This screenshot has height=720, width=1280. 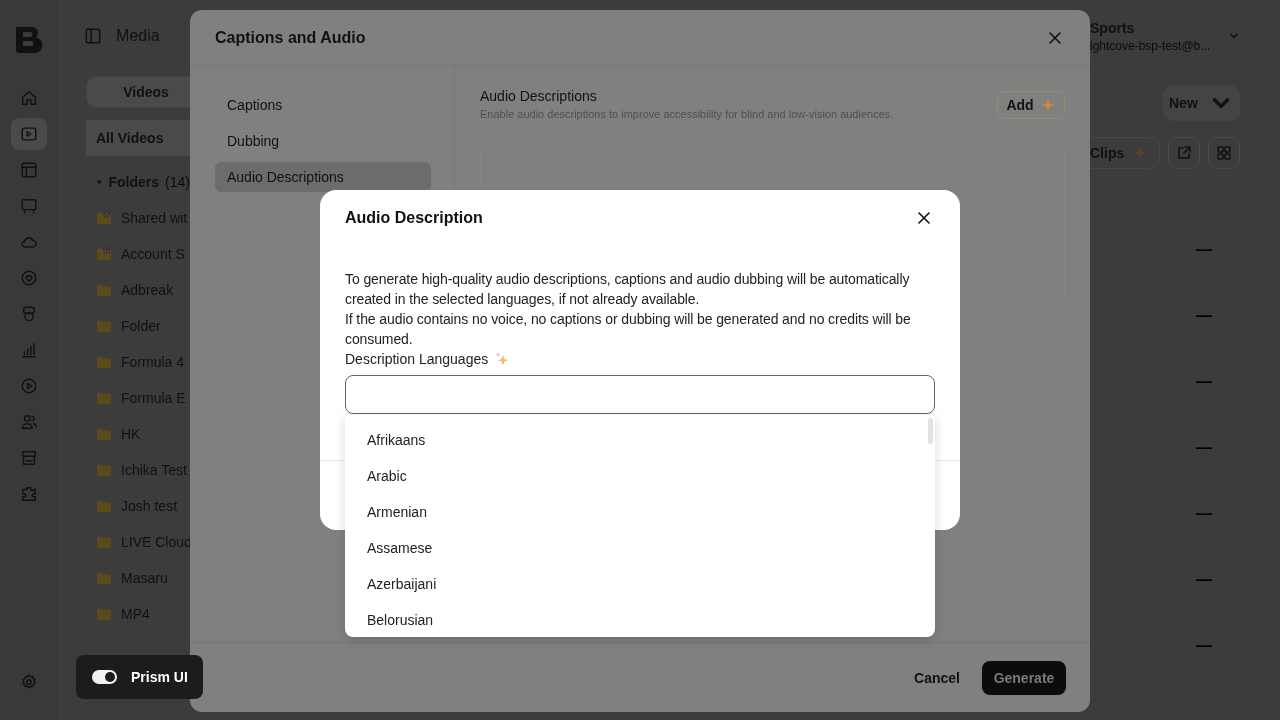 What do you see at coordinates (29, 458) in the screenshot?
I see `store-icon` at bounding box center [29, 458].